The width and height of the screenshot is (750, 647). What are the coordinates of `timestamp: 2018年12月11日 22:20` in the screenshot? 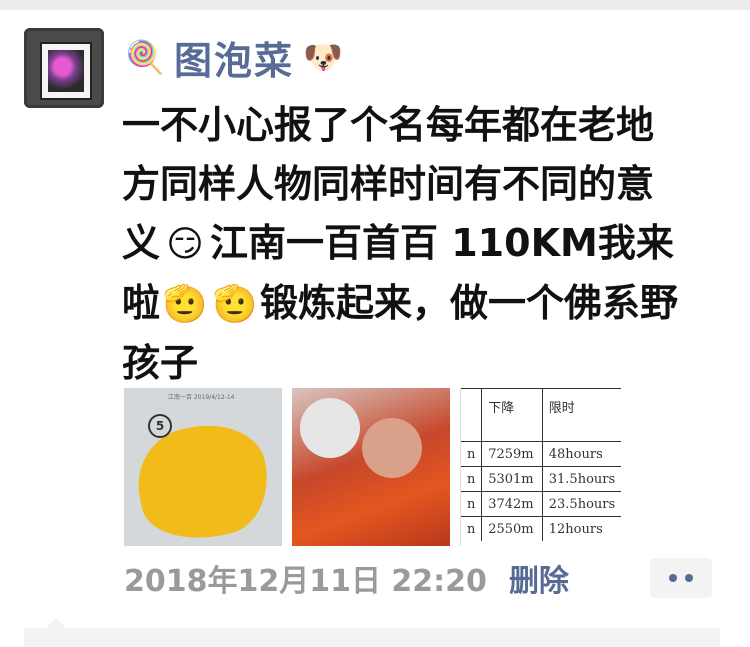 It's located at (305, 581).